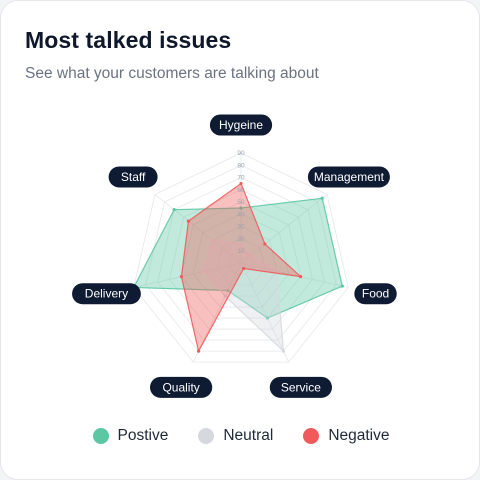  I want to click on tick-label-30: 30, so click(241, 227).